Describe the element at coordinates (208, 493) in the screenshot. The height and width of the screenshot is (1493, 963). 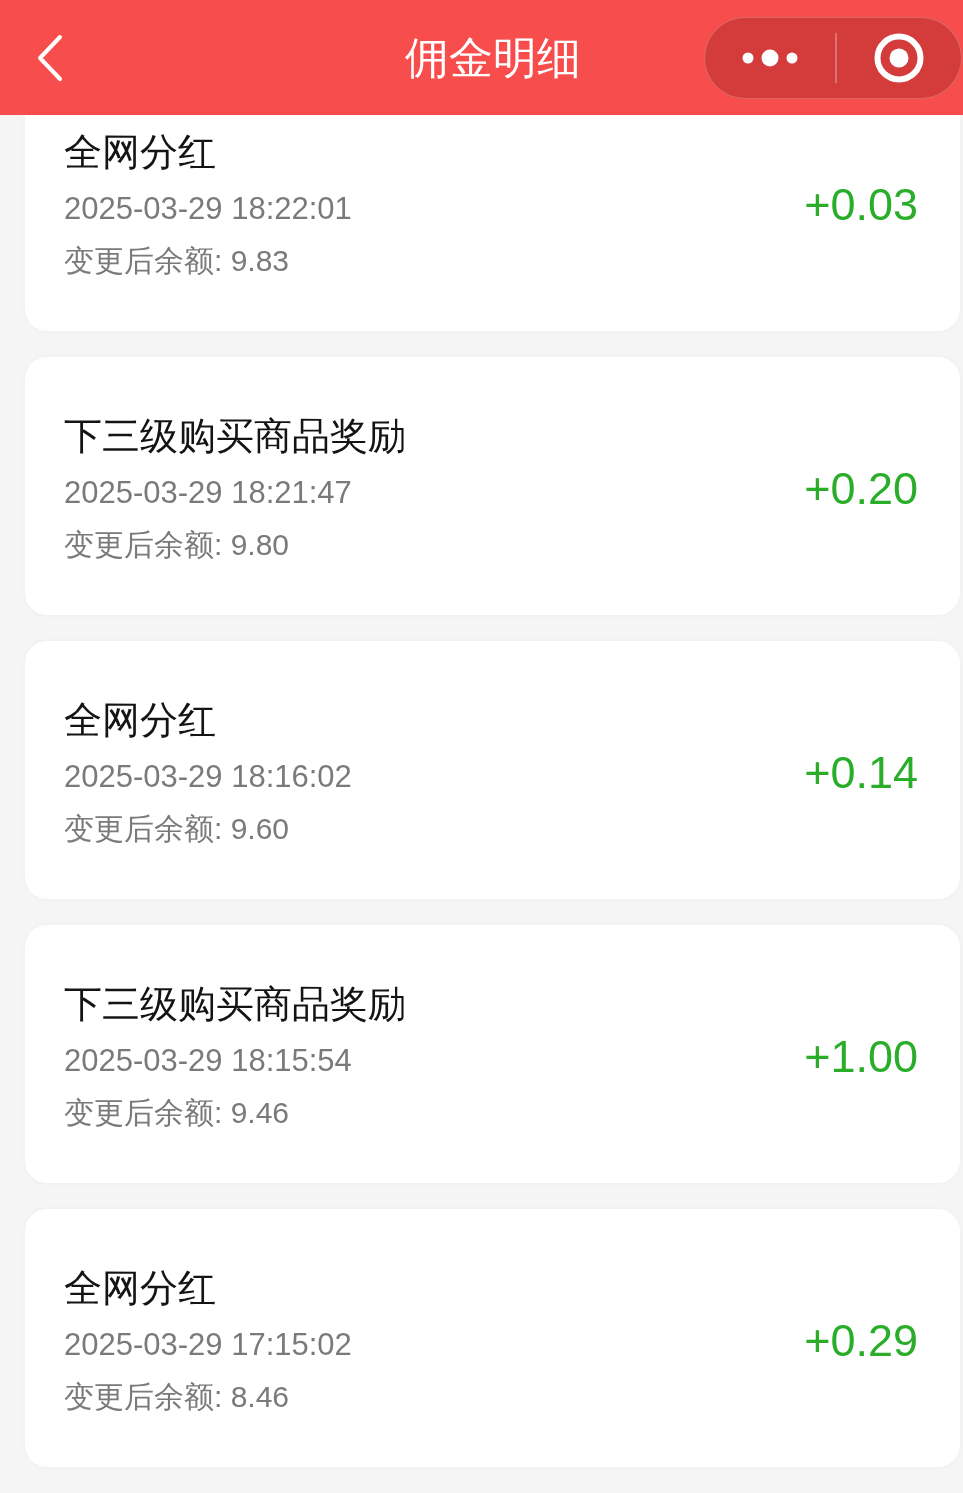
I see `record-time: 2025-03-29 18:21:47` at that location.